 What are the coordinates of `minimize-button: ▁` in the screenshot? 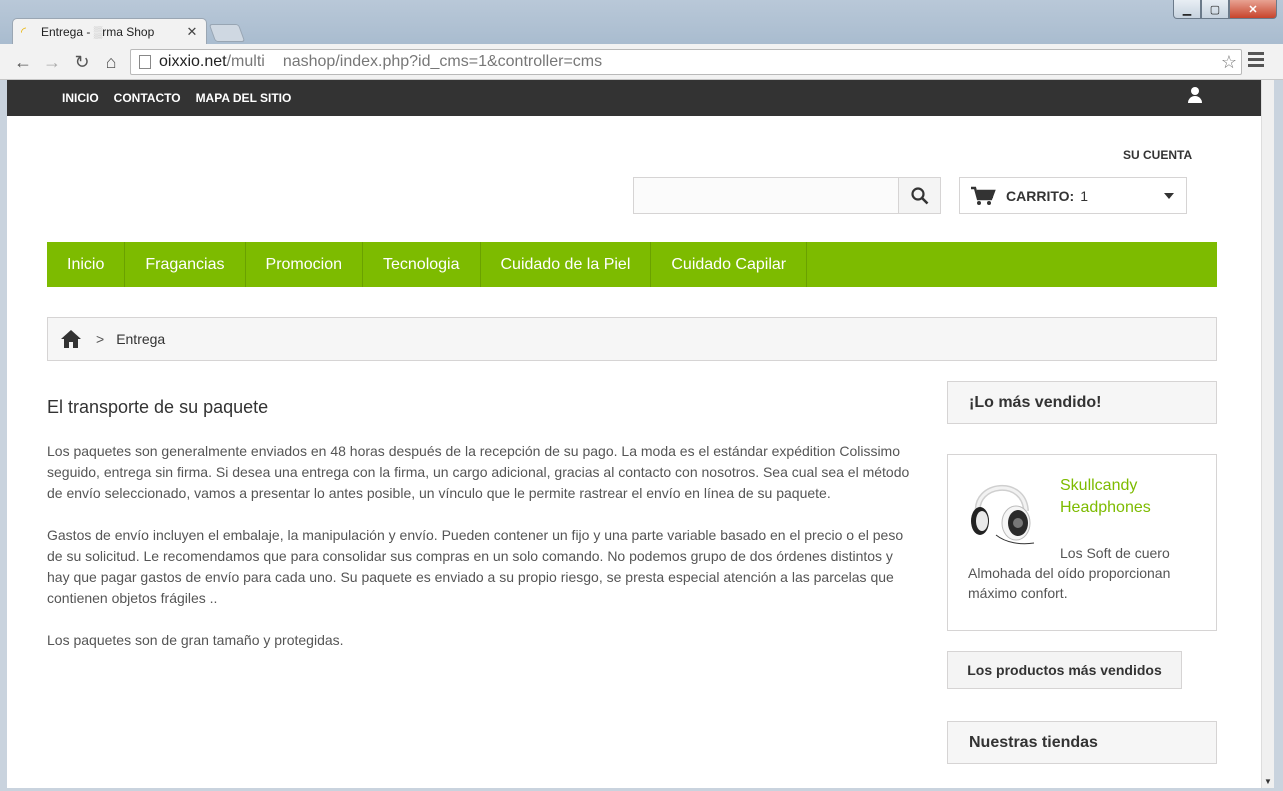 It's located at (1187, 9).